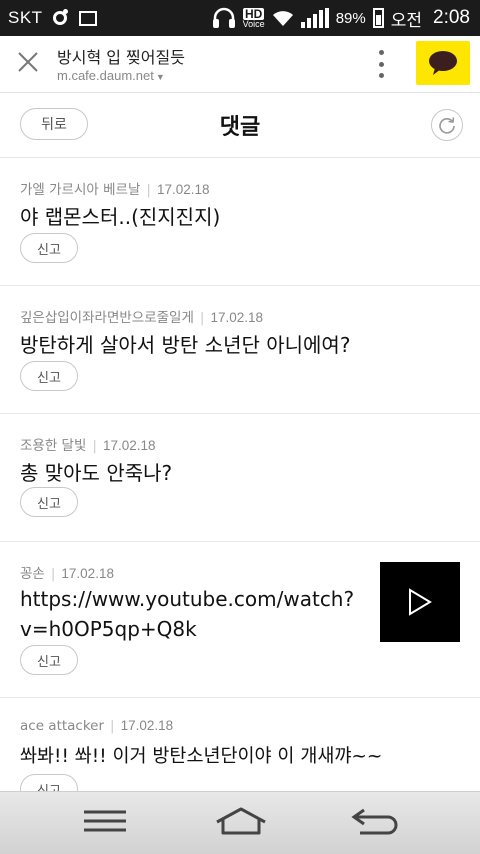 Image resolution: width=480 pixels, height=854 pixels. I want to click on comment-item: 조용한 달빛 | 17.02.18 총 맞아도 안죽나? 신고, so click(240, 478).